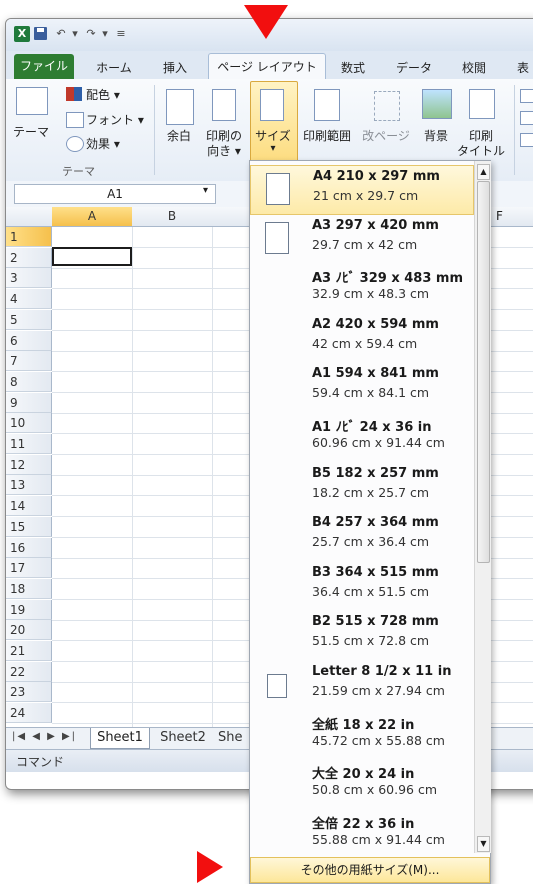  What do you see at coordinates (362, 190) in the screenshot?
I see `paper-size-item: A4 210 x 297 mm 21 cm x 29.7 cm` at bounding box center [362, 190].